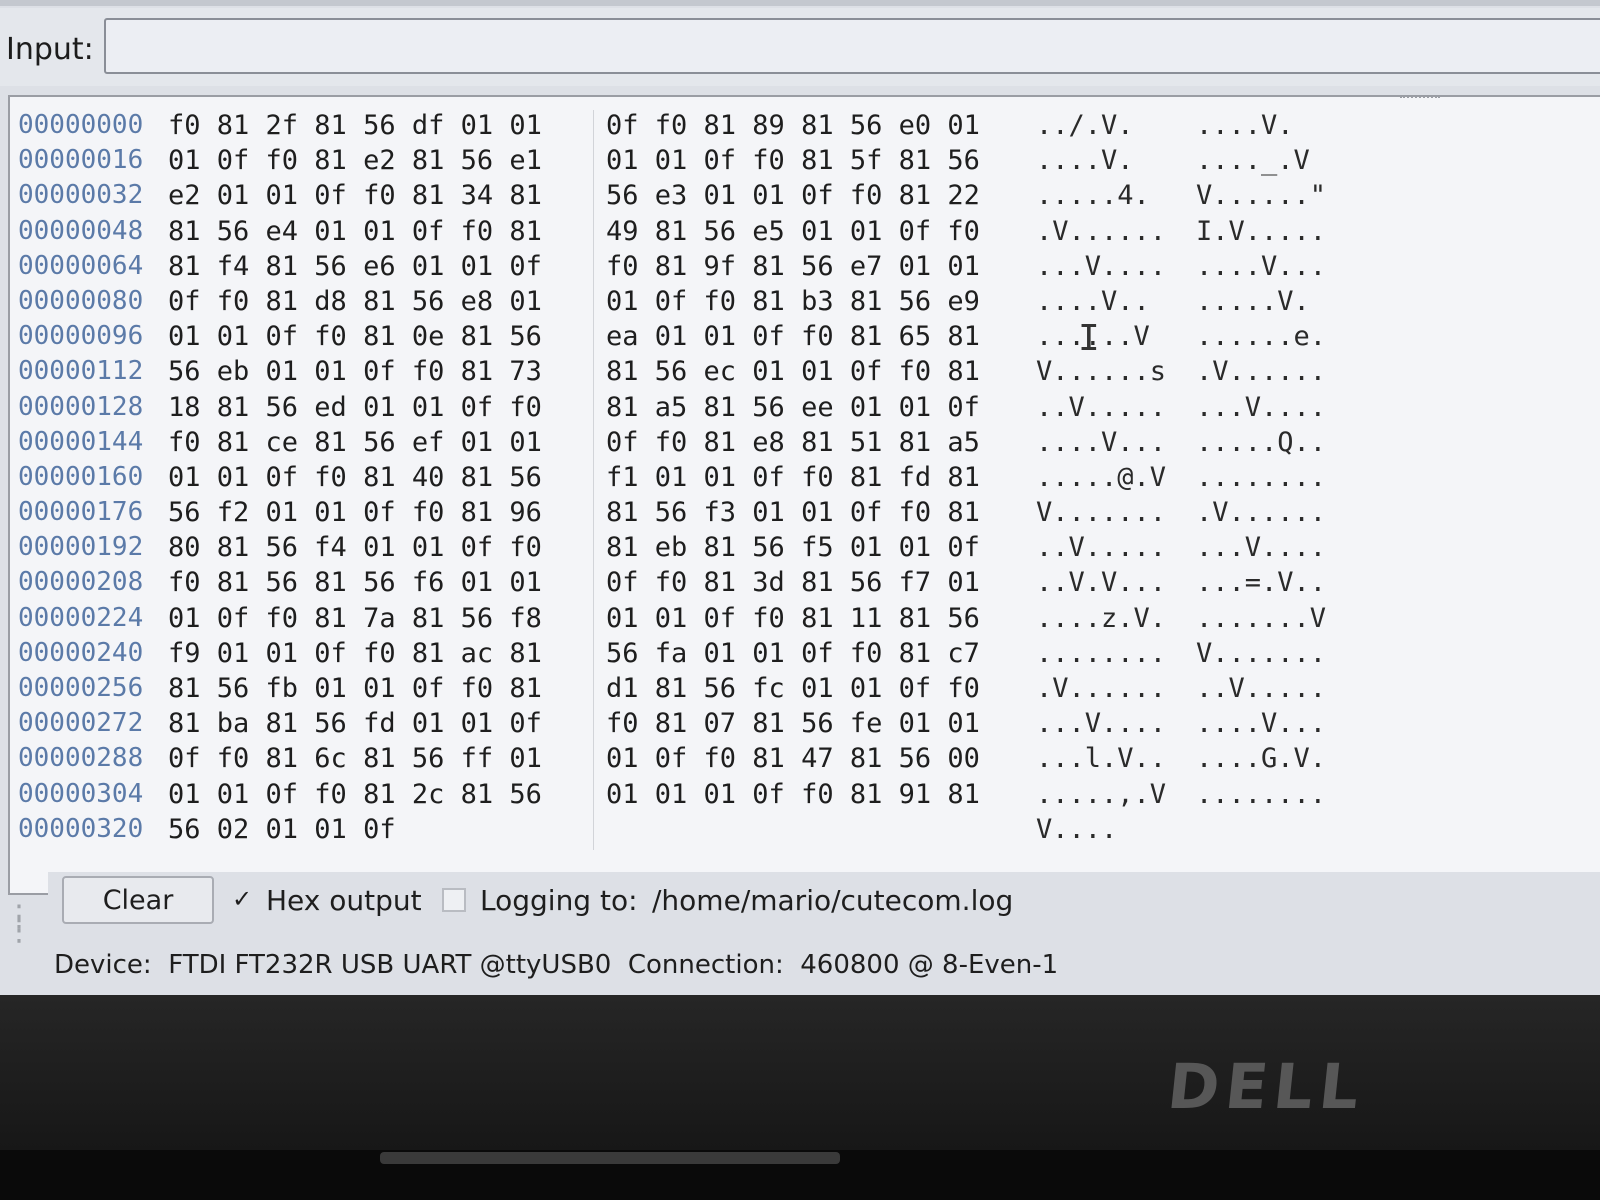 The height and width of the screenshot is (1200, 1600). Describe the element at coordinates (1101, 794) in the screenshot. I see `ascii-left: .....,.V` at that location.